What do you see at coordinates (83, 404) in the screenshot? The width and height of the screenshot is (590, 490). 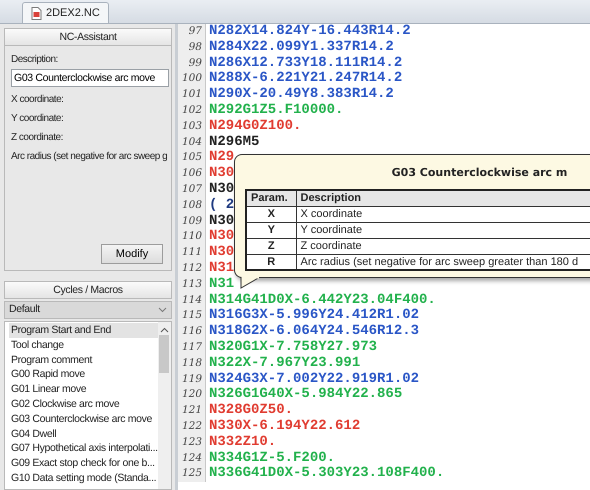 I see `macro-list-item: G02 Clockwise arc move` at bounding box center [83, 404].